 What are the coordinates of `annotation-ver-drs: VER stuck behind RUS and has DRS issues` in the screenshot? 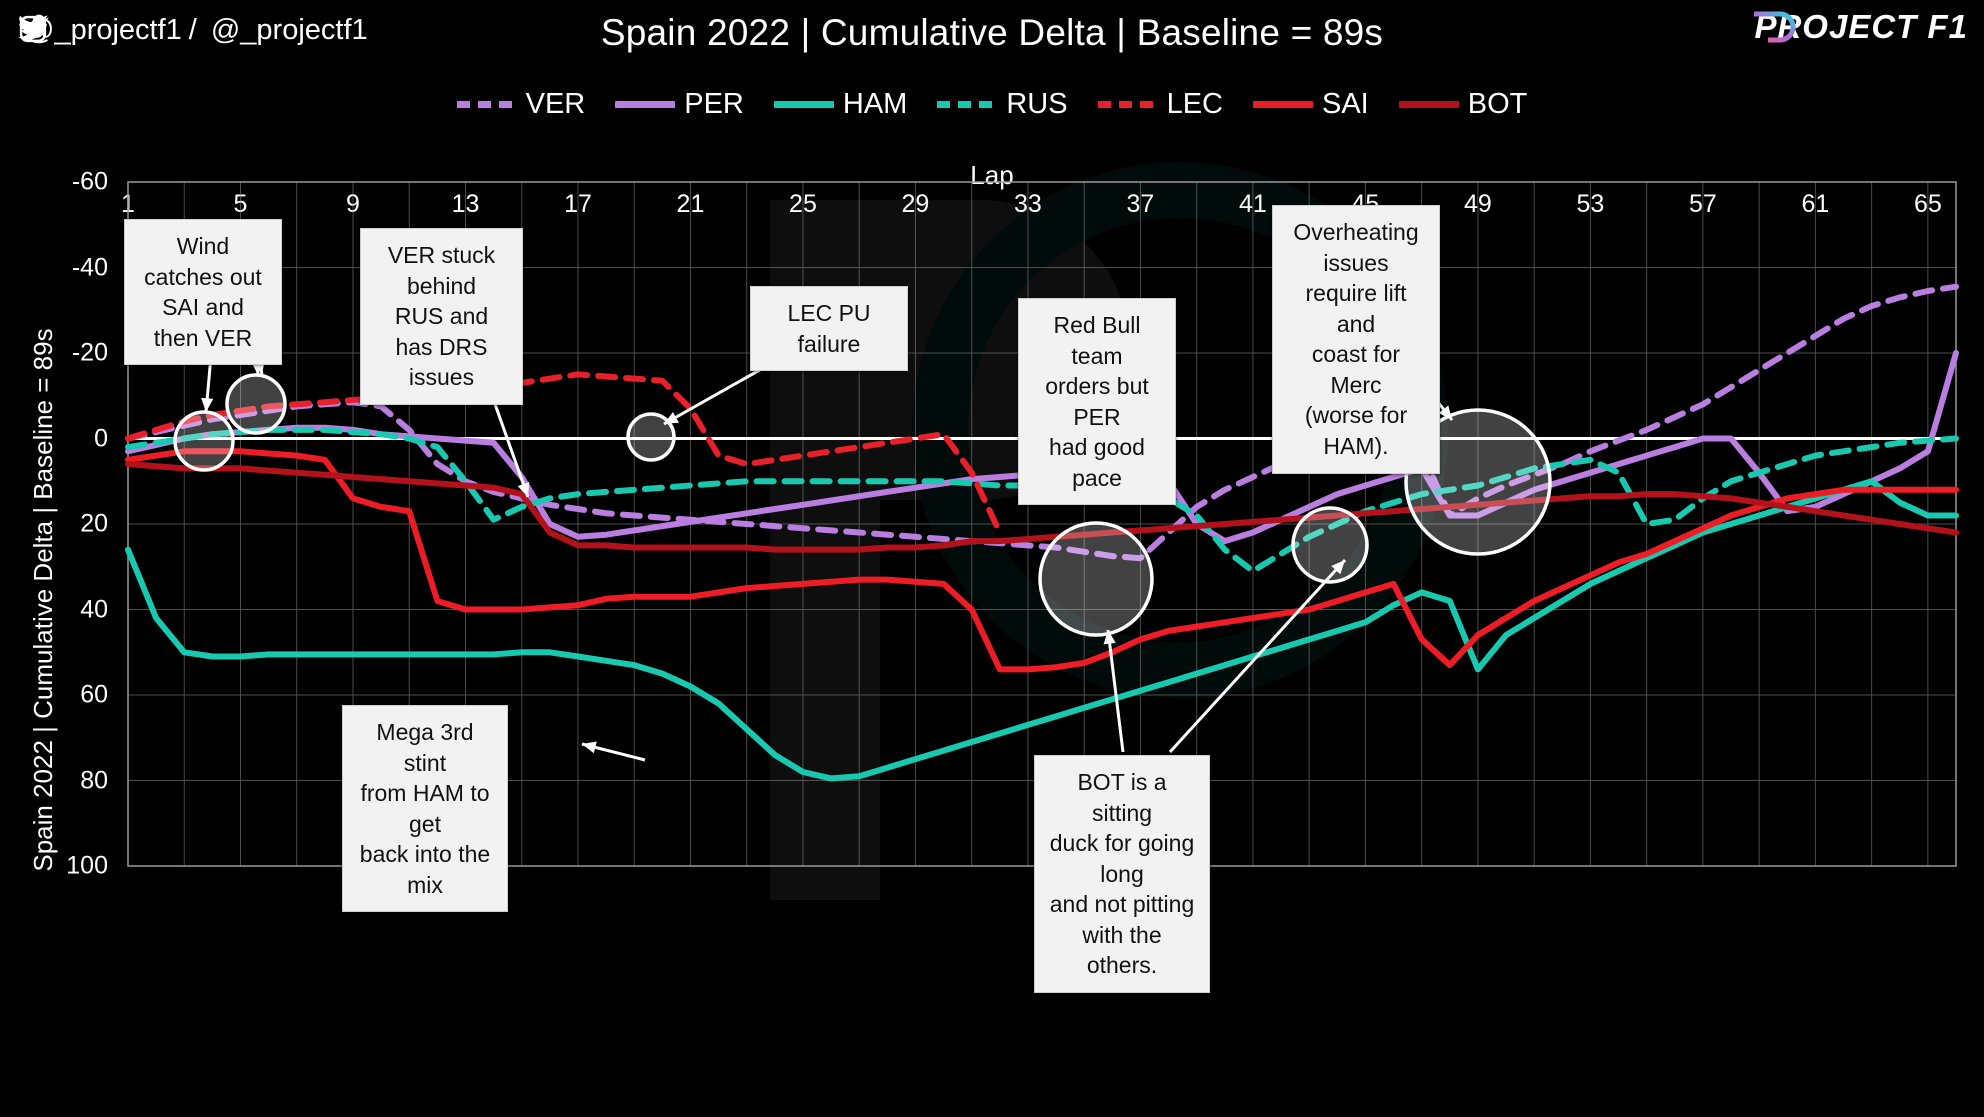 It's located at (441, 316).